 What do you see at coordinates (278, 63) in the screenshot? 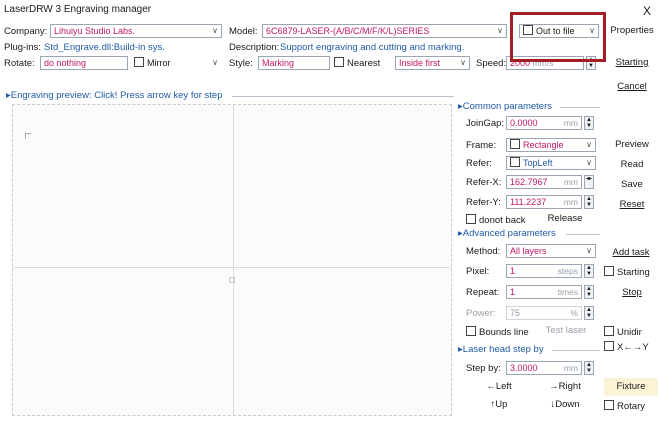
I see `style-value: Marking` at bounding box center [278, 63].